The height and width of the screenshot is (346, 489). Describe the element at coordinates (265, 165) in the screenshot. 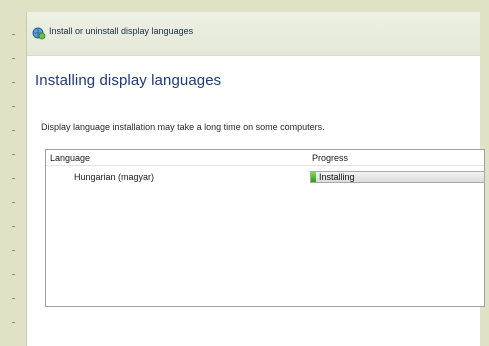

I see `header-divider` at that location.